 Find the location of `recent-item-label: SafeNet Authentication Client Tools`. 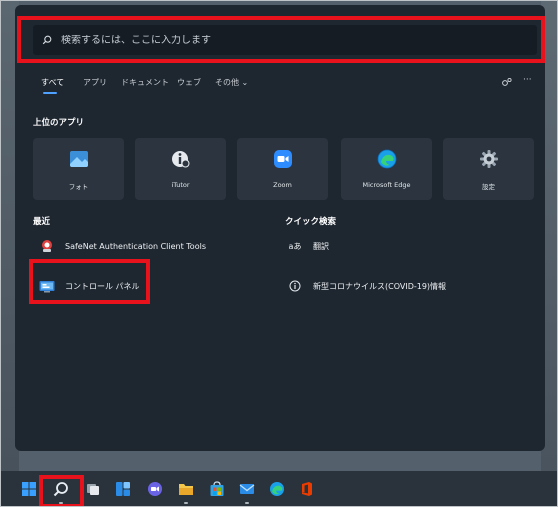

recent-item-label: SafeNet Authentication Client Tools is located at coordinates (135, 246).